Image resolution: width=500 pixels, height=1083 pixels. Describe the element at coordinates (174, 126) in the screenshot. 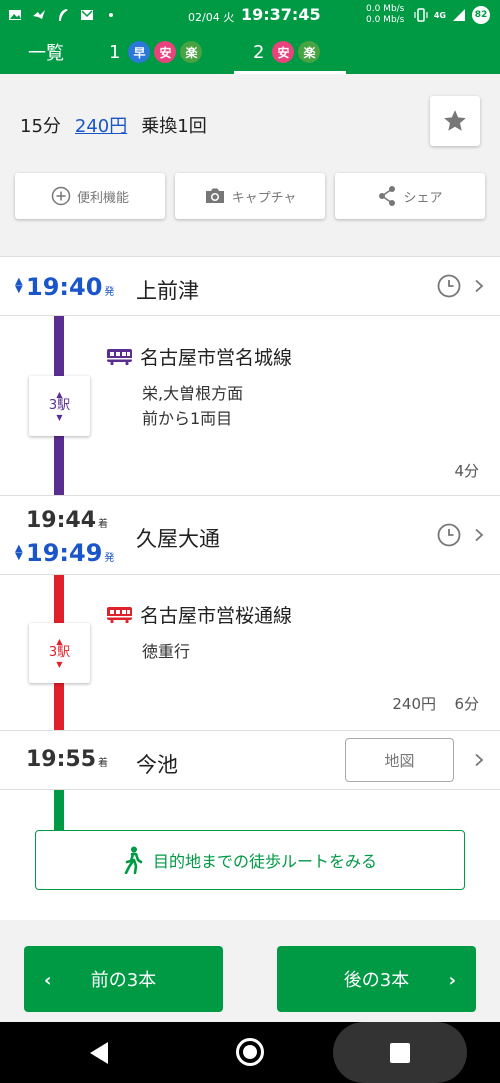

I see `summary-transfers: 乗換1回` at that location.